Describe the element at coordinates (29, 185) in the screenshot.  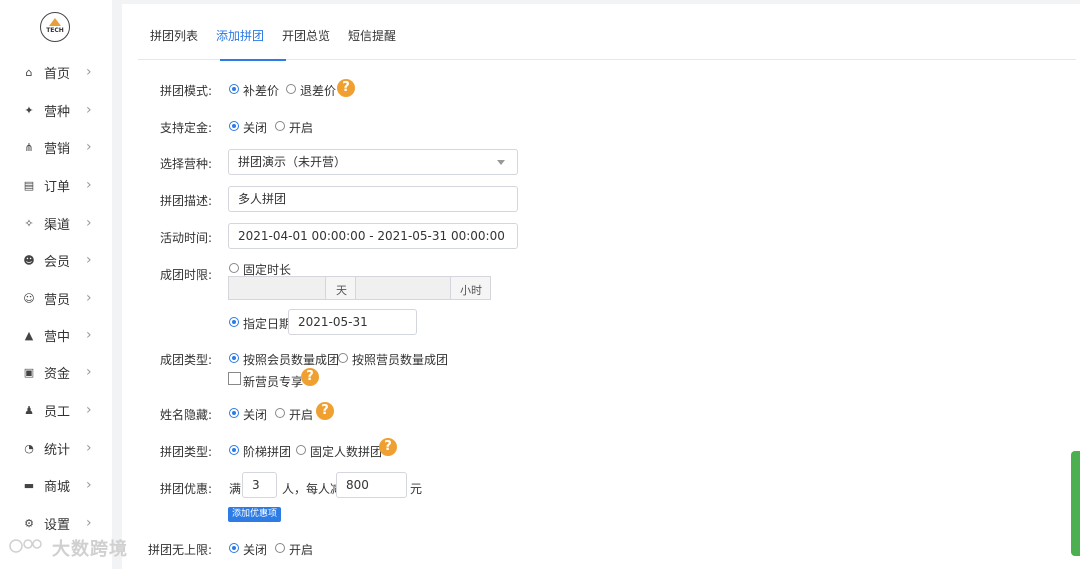
I see `clipboard-icon: ▤` at that location.